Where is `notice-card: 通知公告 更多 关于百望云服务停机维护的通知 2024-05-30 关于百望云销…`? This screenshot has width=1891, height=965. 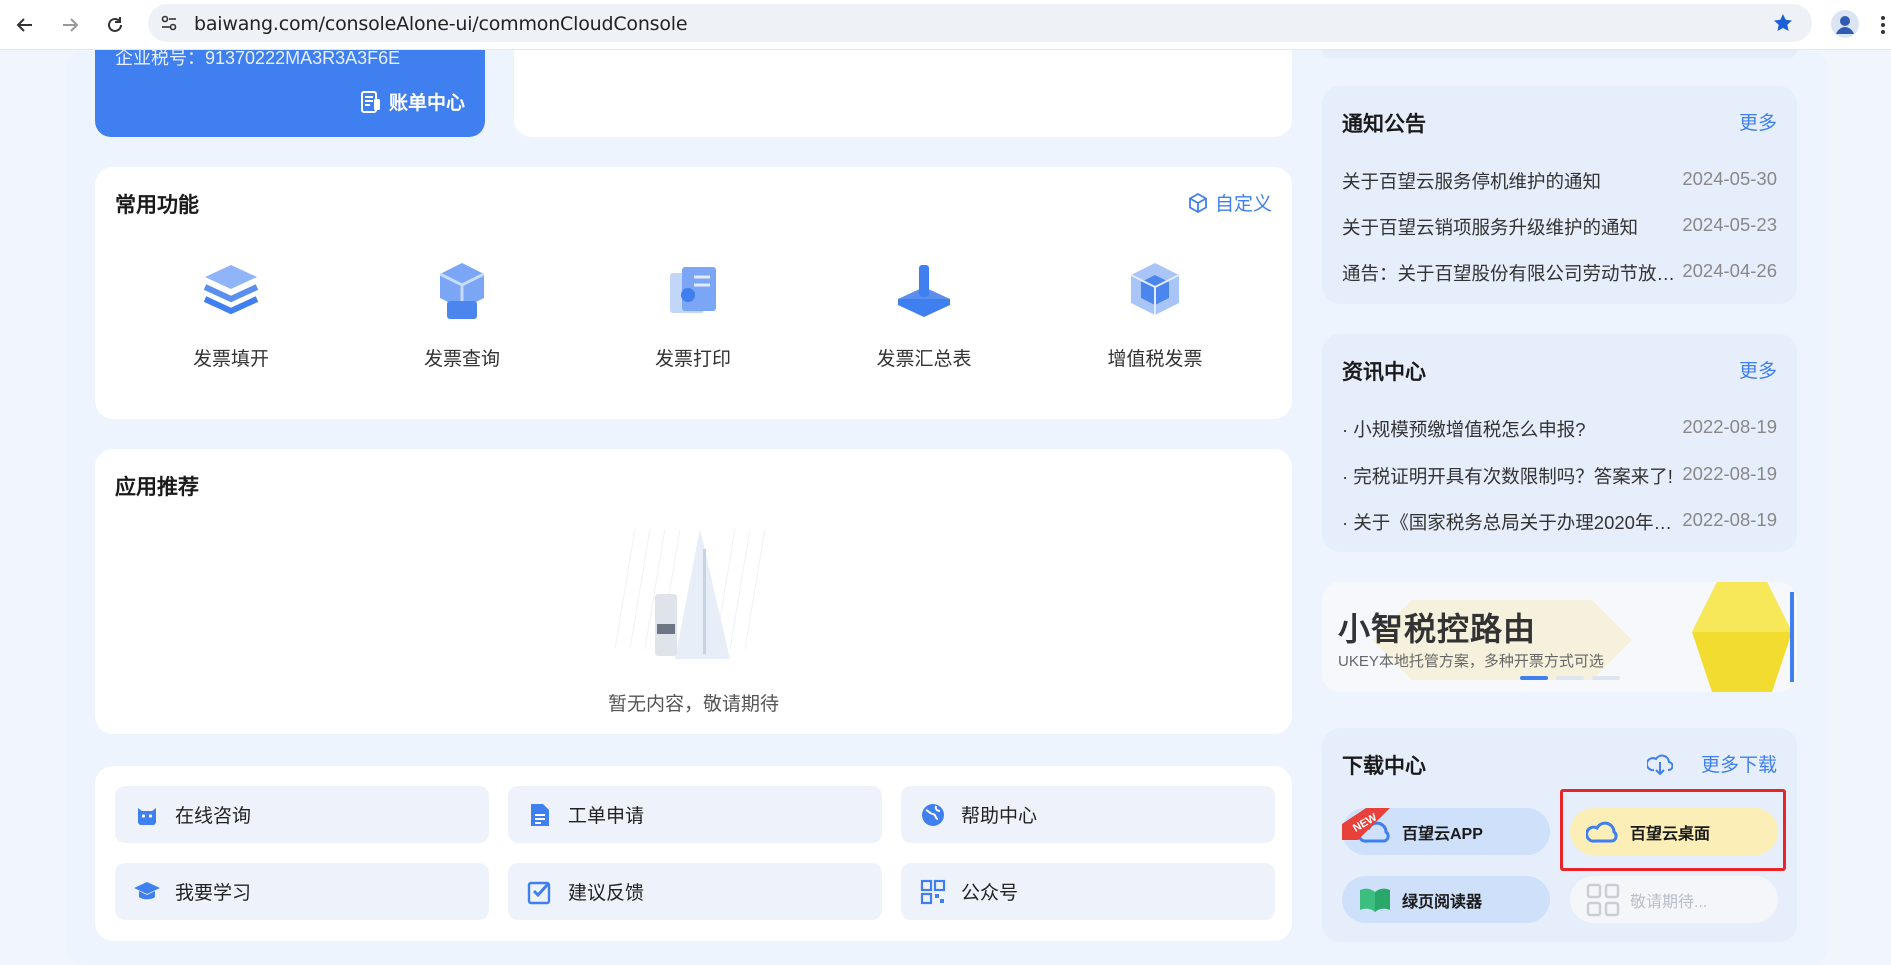
notice-card: 通知公告 更多 关于百望云服务停机维护的通知 2024-05-30 关于百望云销… is located at coordinates (1559, 195).